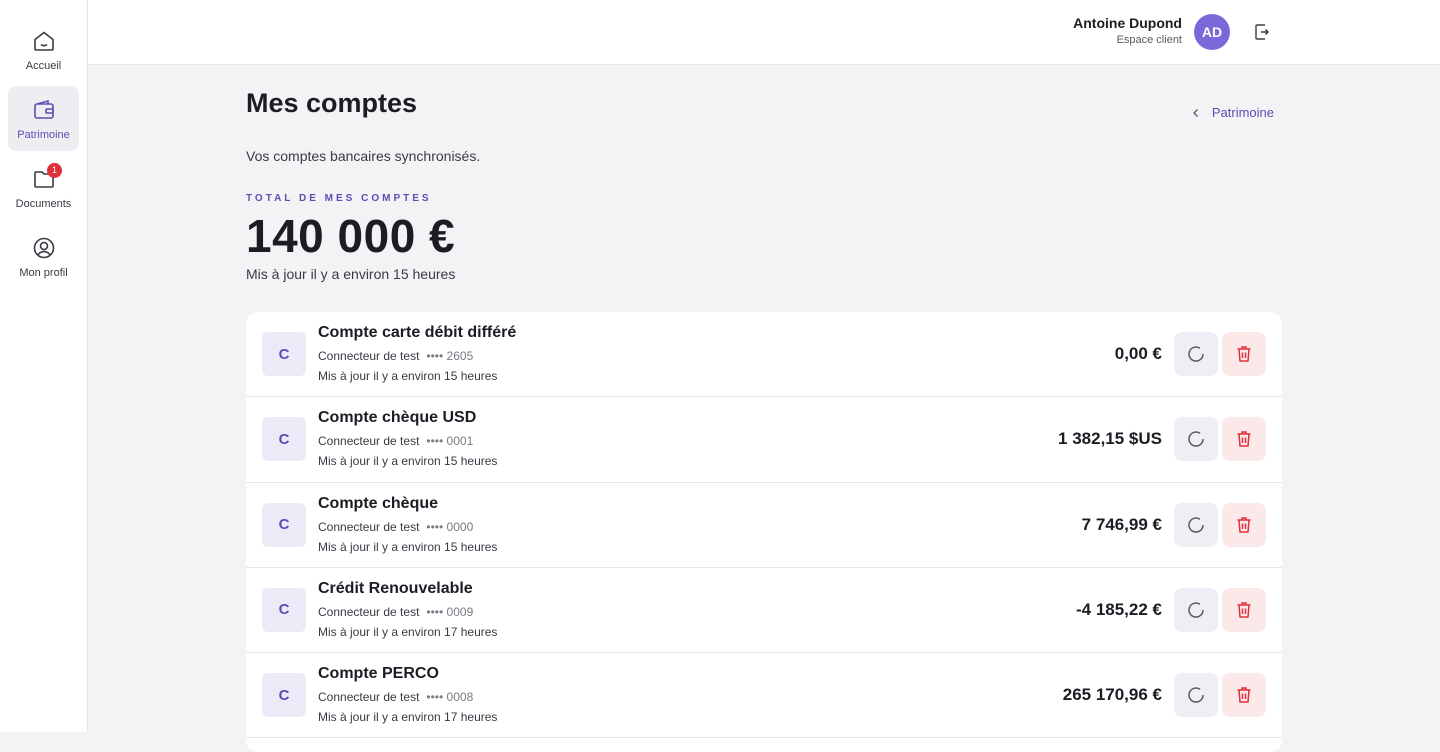  What do you see at coordinates (450, 356) in the screenshot?
I see `account-number-mask: •••• 2605` at bounding box center [450, 356].